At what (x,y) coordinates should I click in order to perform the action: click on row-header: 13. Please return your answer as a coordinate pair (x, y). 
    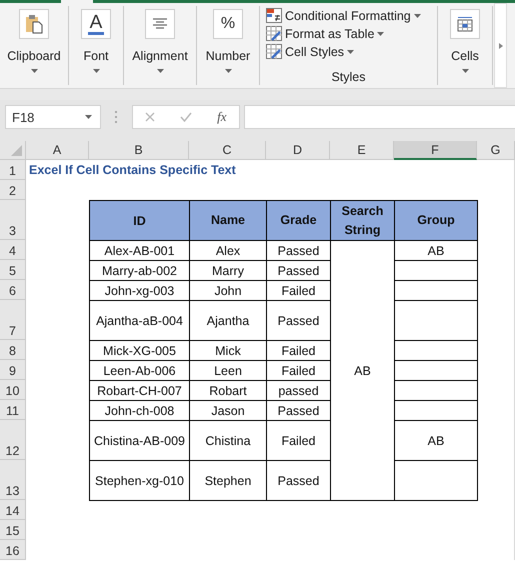
    Looking at the image, I should click on (13, 480).